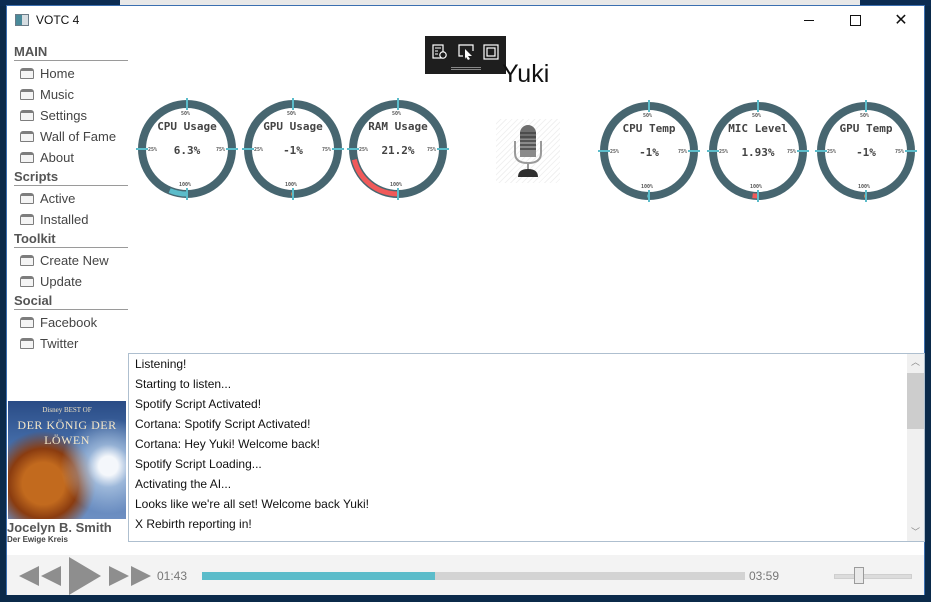 This screenshot has height=602, width=931. Describe the element at coordinates (71, 177) in the screenshot. I see `sidebar-section-scripts: Scripts` at that location.